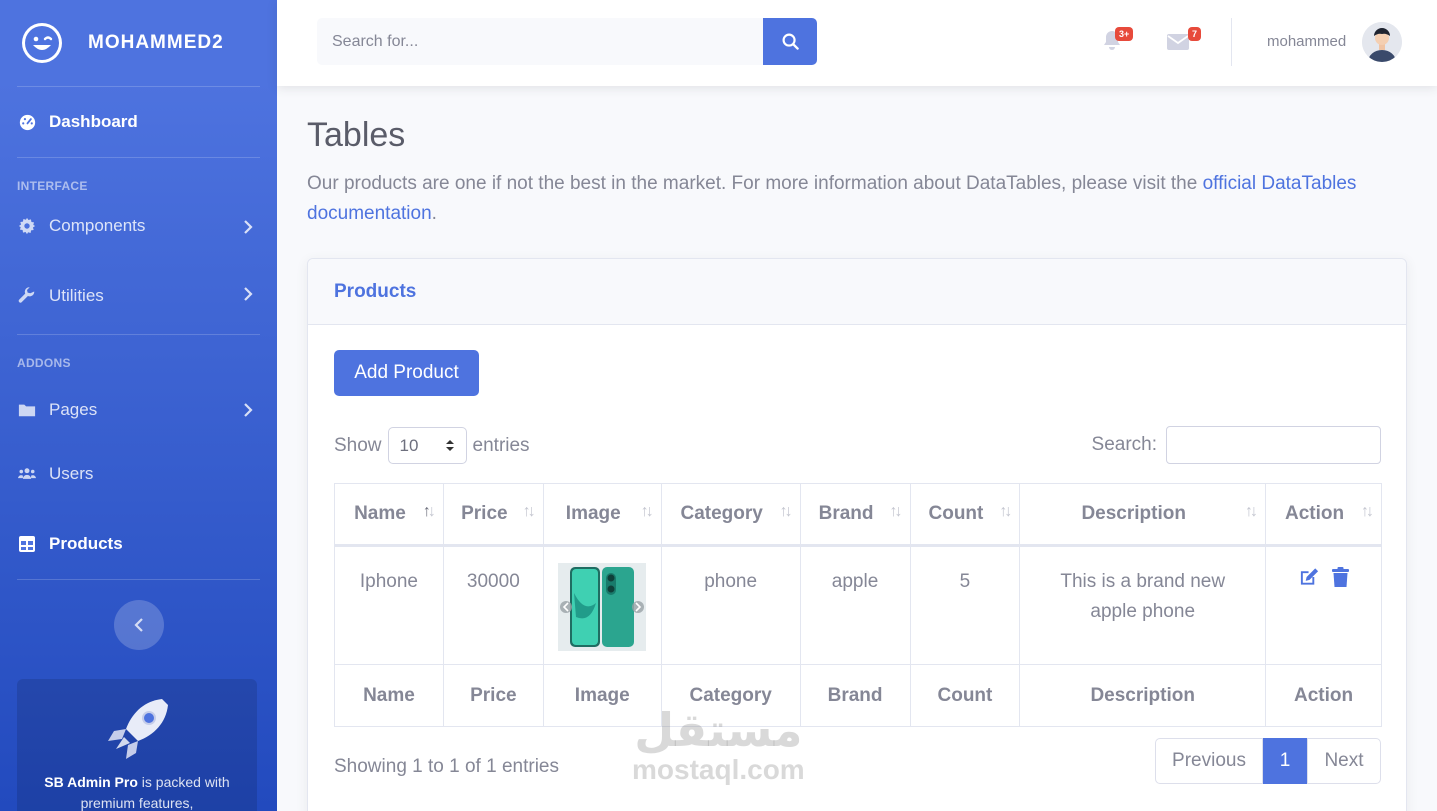 This screenshot has width=1437, height=811. Describe the element at coordinates (356, 135) in the screenshot. I see `page-title: Tables` at that location.